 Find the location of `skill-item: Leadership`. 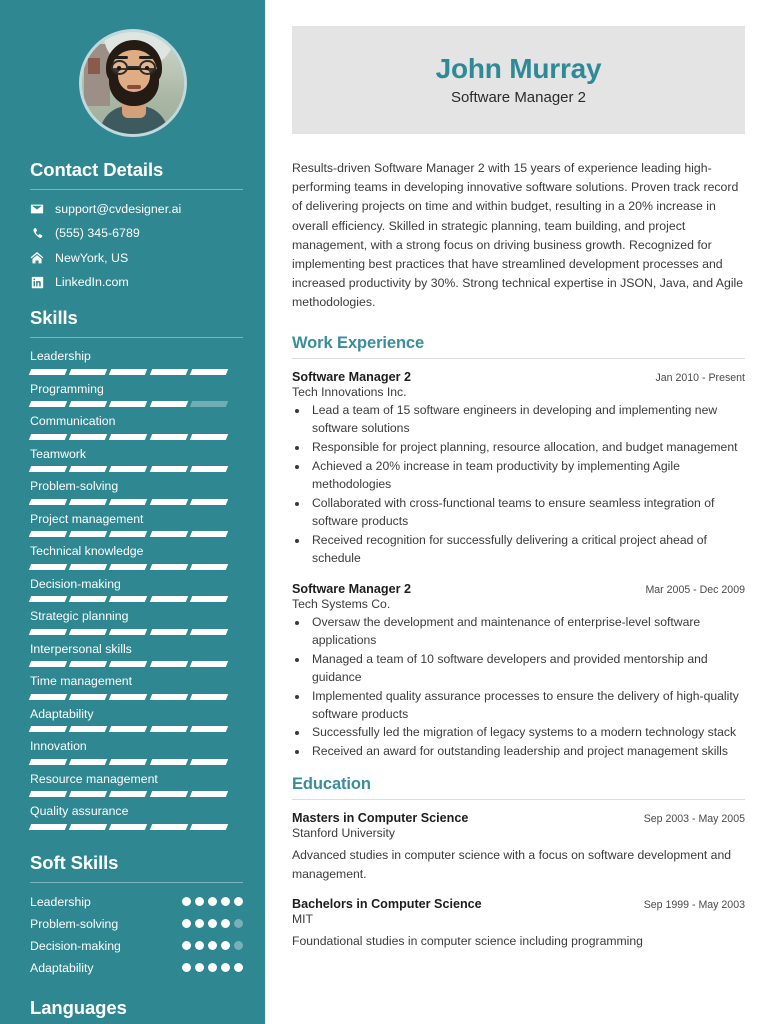

skill-item: Leadership is located at coordinates (135, 362).